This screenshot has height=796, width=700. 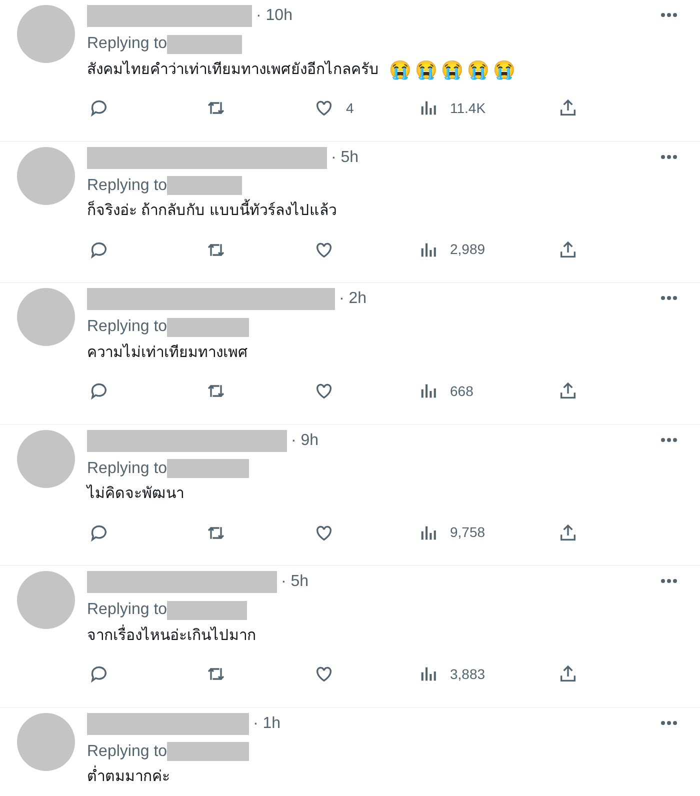 What do you see at coordinates (128, 777) in the screenshot?
I see `reply-text: ต่ำตมมากค่ะ` at bounding box center [128, 777].